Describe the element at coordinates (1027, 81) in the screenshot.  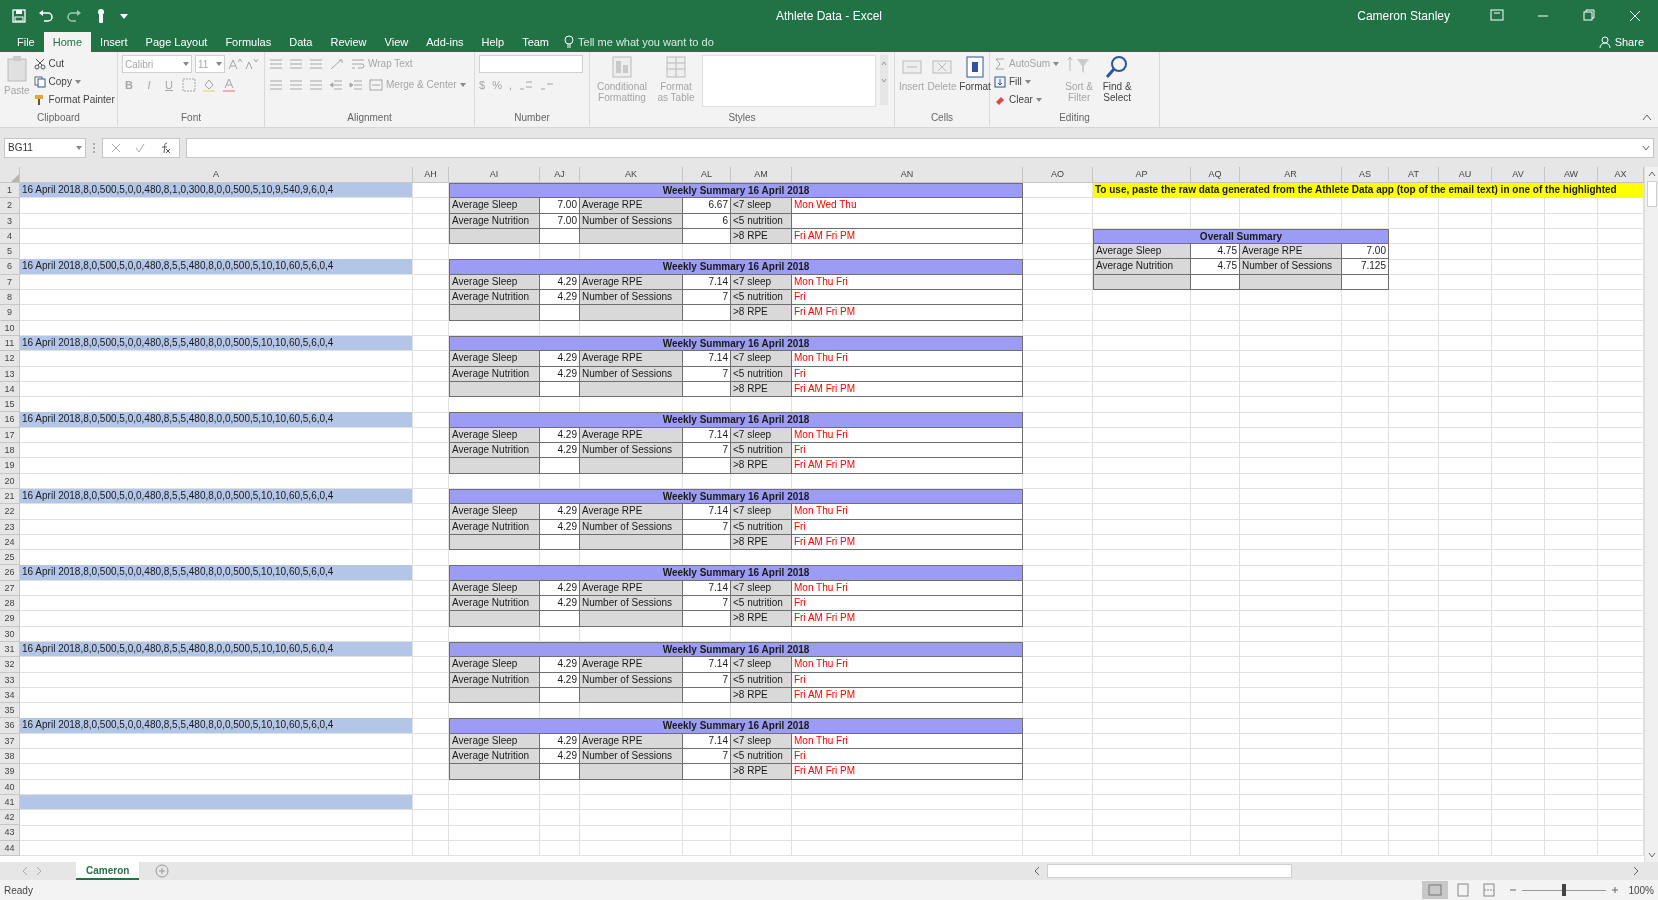
I see `ribbon-button: Fill` at that location.